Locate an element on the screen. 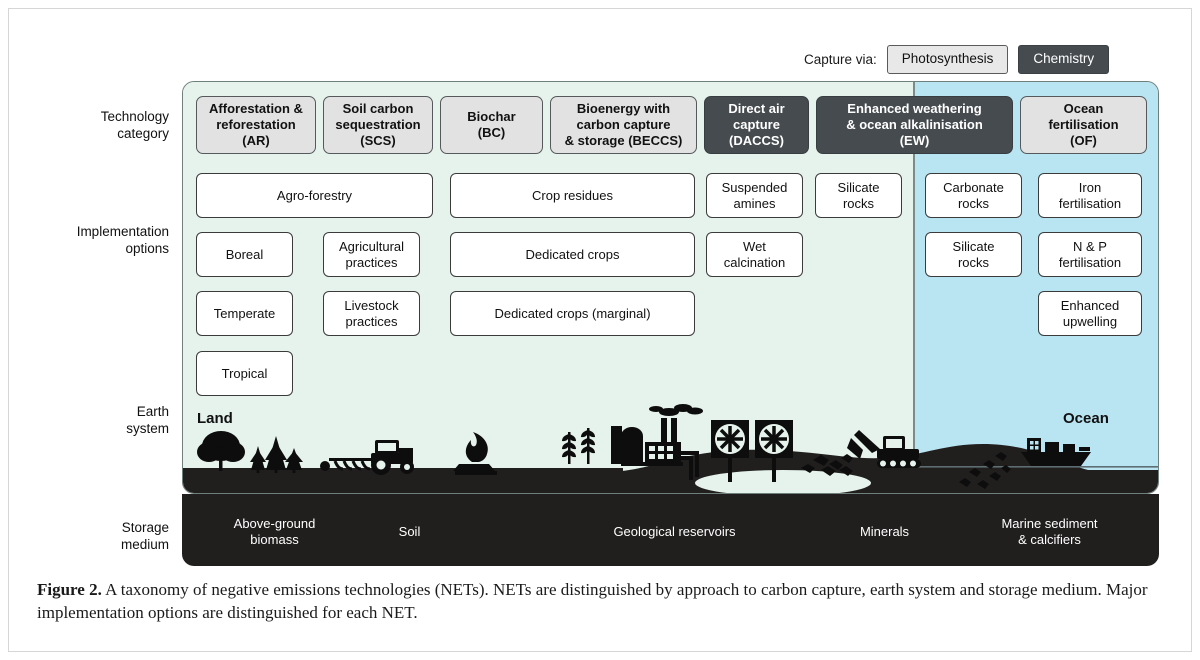  option-box-temperate: Temperate is located at coordinates (244, 313).